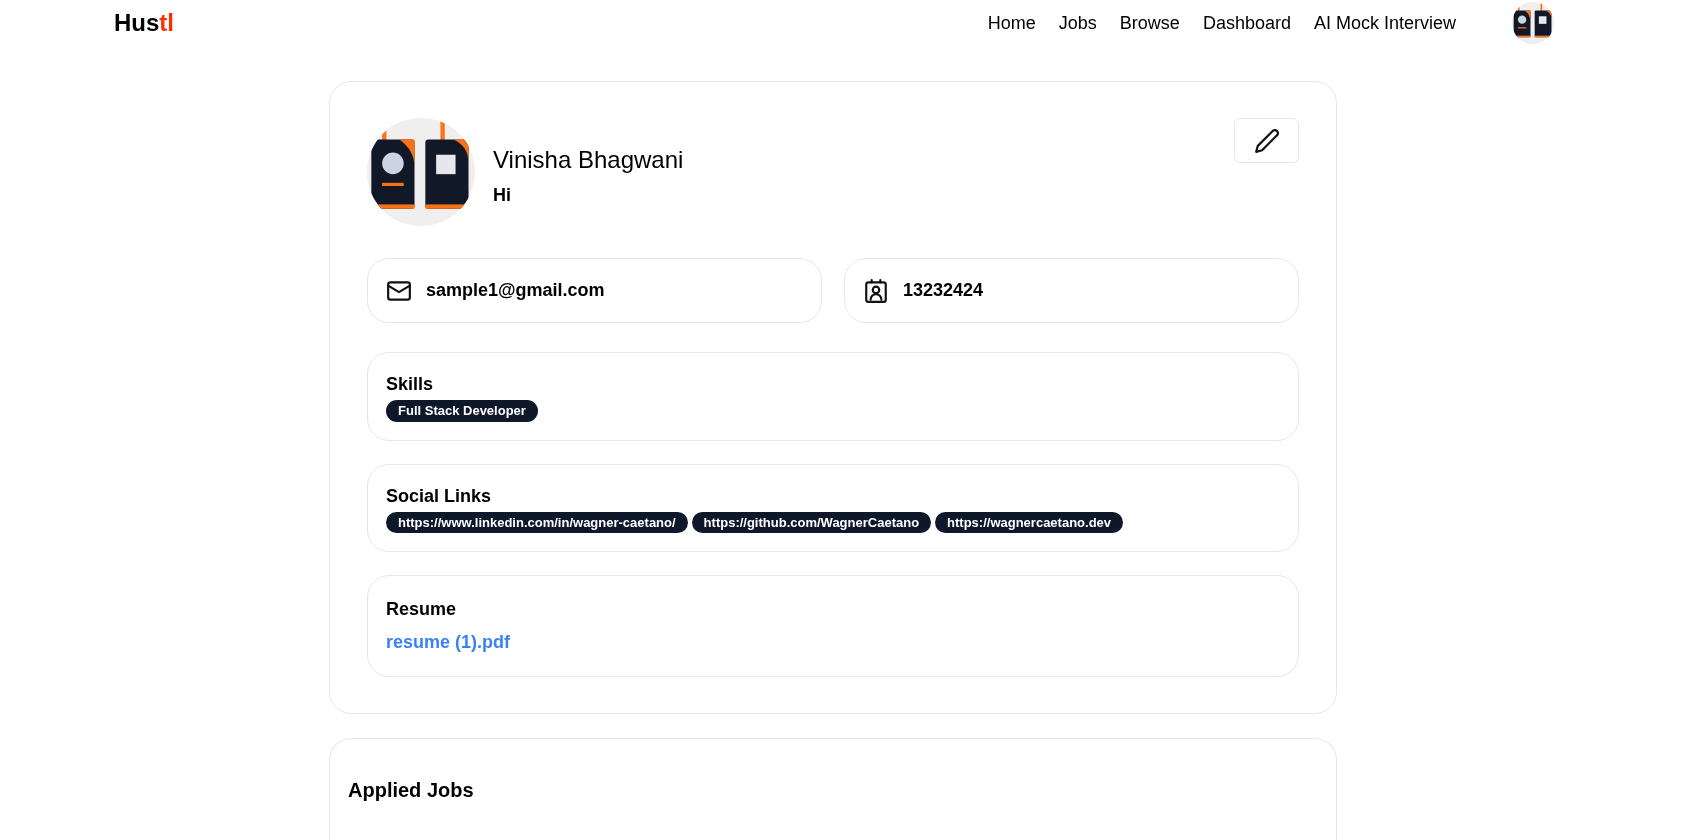 This screenshot has width=1704, height=840. I want to click on pencil-icon, so click(1266, 140).